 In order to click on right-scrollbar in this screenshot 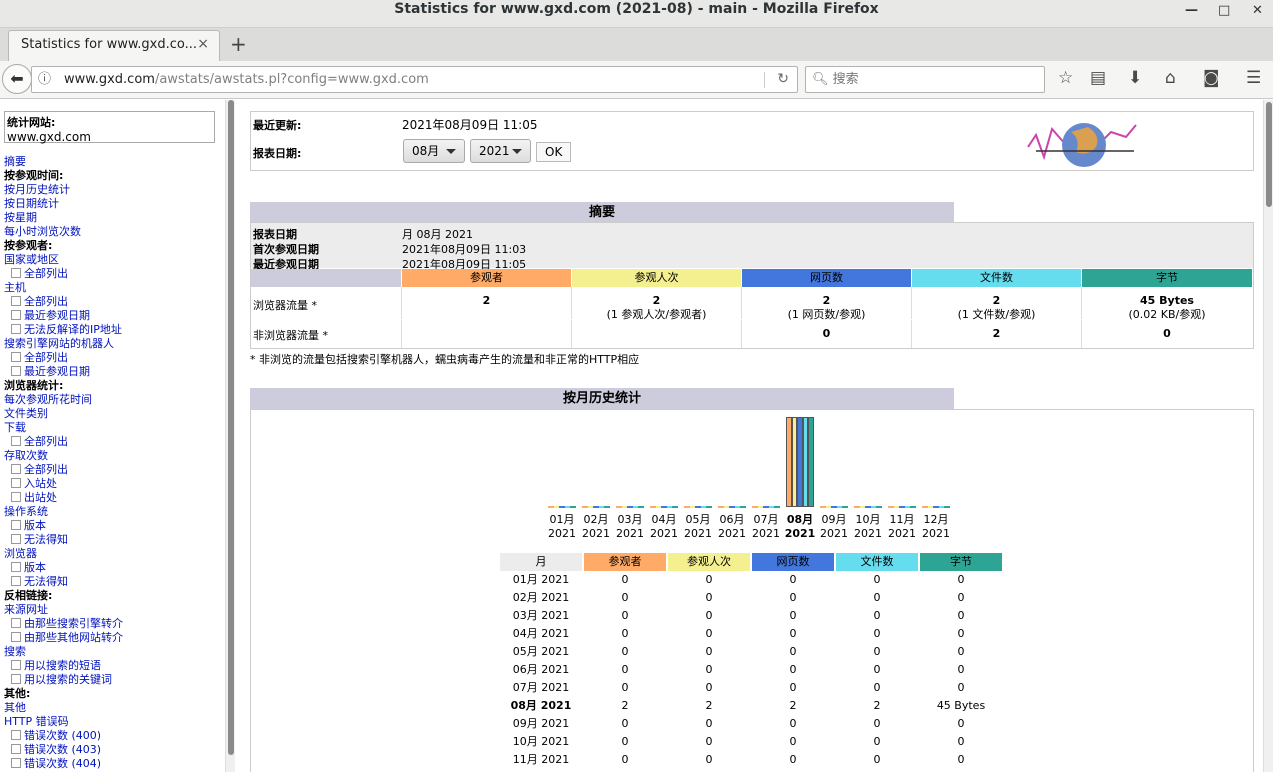, I will do `click(1268, 436)`.